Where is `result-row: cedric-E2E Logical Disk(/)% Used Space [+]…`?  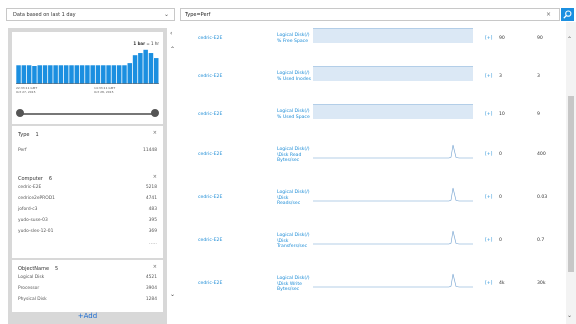
result-row: cedric-E2E Logical Disk(/)% Used Space [+]… is located at coordinates (373, 117).